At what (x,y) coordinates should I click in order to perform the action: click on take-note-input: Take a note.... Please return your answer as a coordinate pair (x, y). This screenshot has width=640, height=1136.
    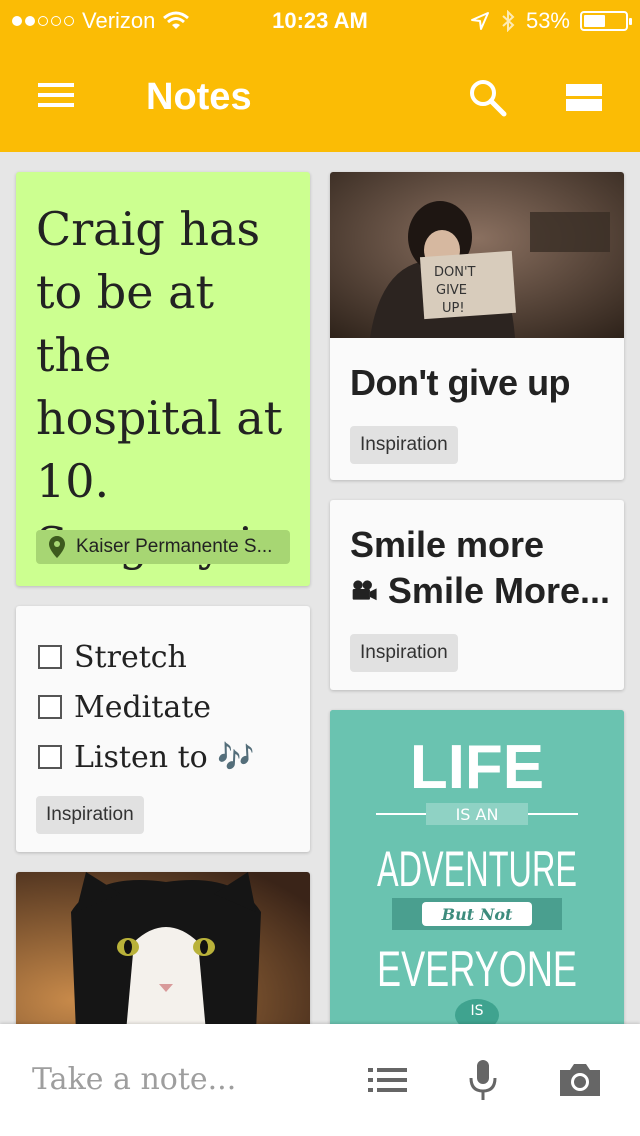
    Looking at the image, I should click on (134, 1079).